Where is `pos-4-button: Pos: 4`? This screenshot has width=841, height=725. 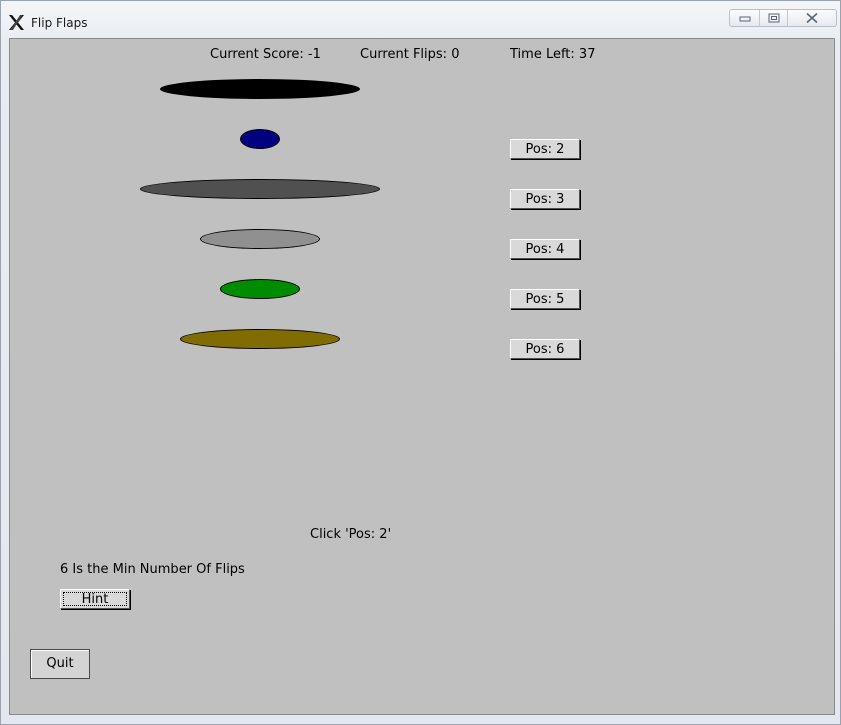
pos-4-button: Pos: 4 is located at coordinates (545, 249).